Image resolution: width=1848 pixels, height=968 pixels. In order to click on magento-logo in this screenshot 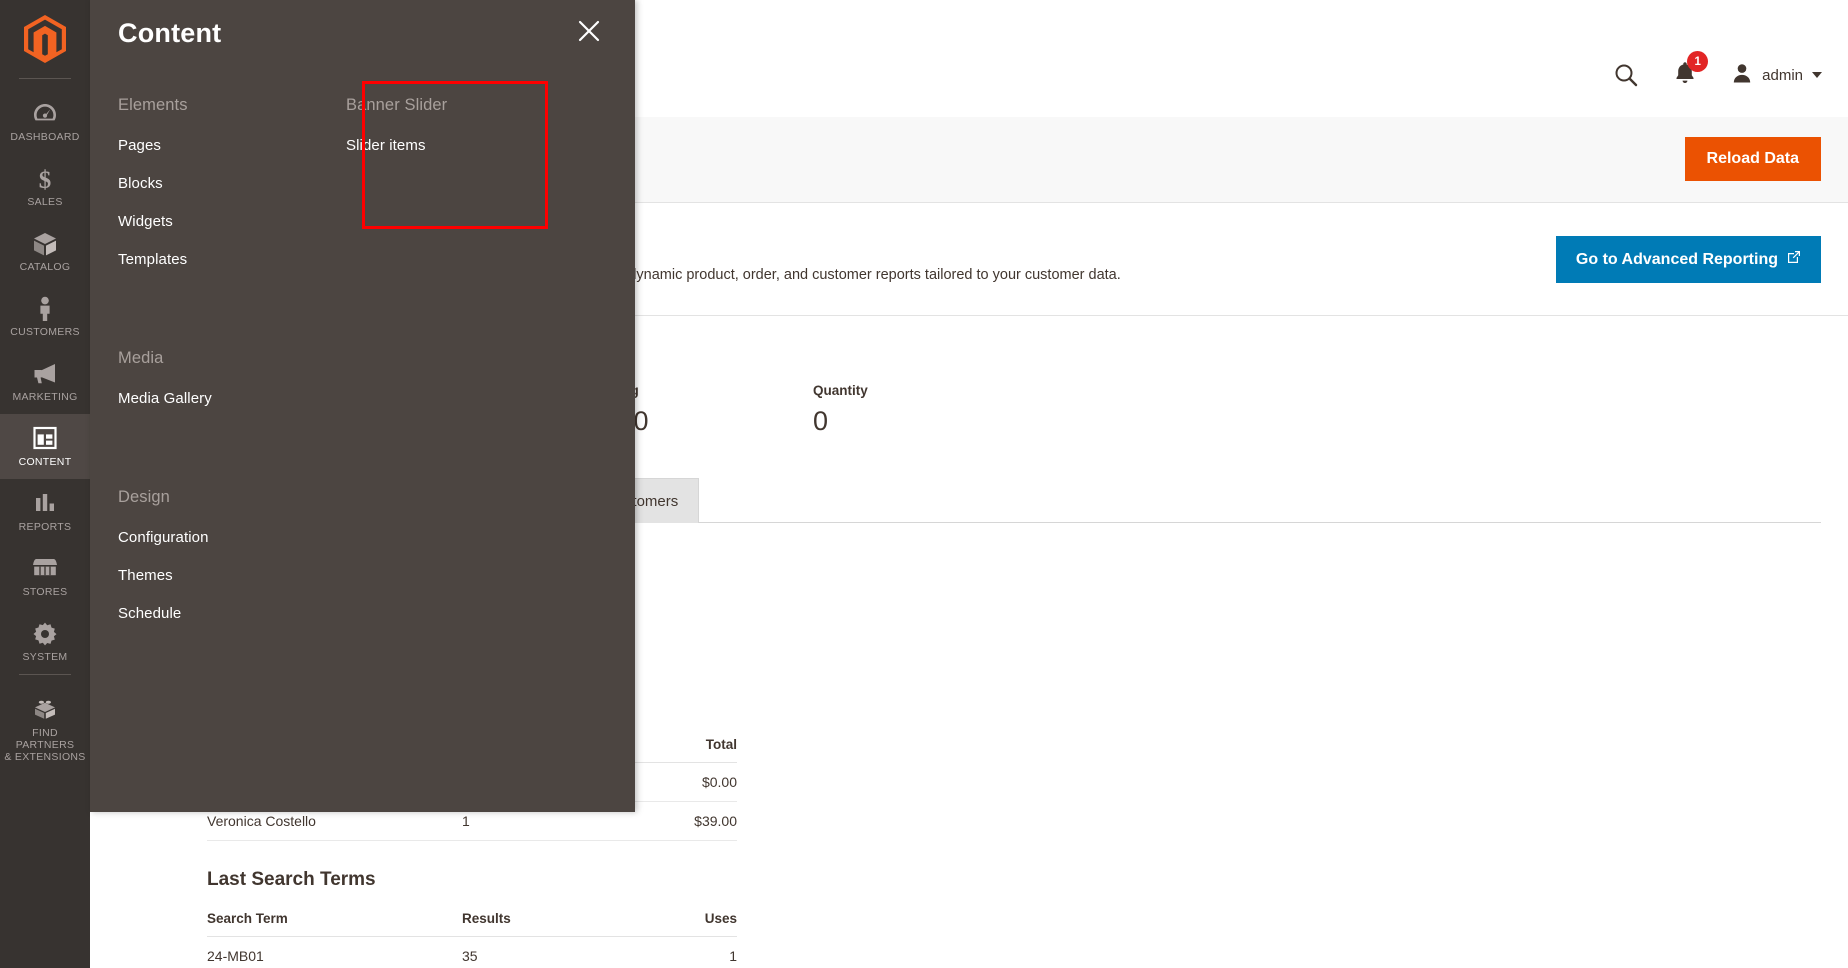, I will do `click(45, 39)`.